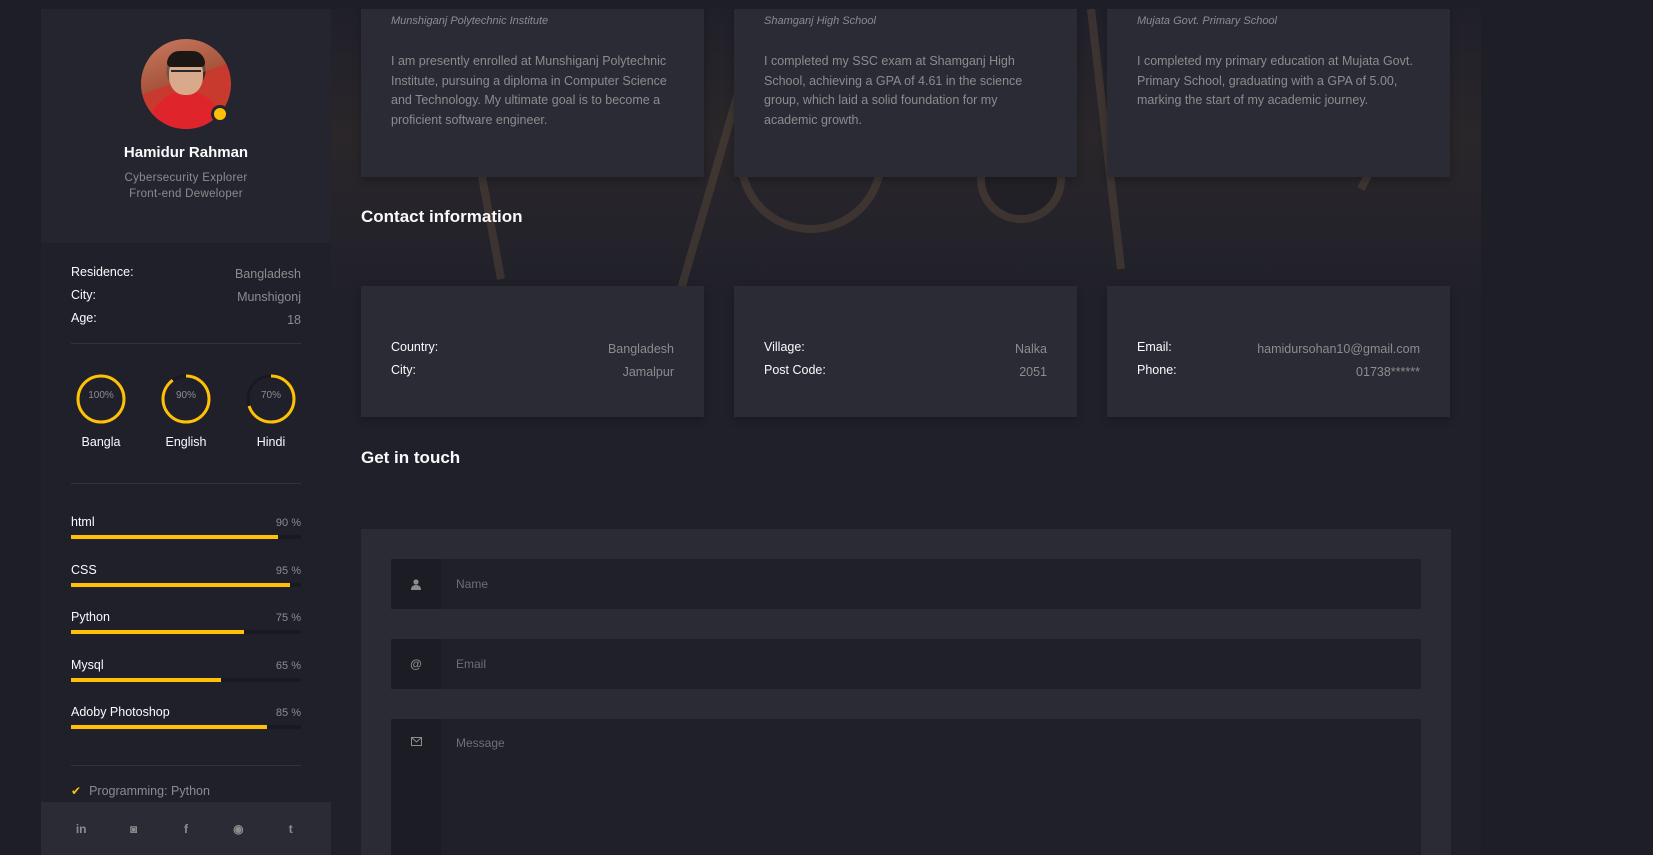  Describe the element at coordinates (1031, 349) in the screenshot. I see `contact-value: Nalka` at that location.